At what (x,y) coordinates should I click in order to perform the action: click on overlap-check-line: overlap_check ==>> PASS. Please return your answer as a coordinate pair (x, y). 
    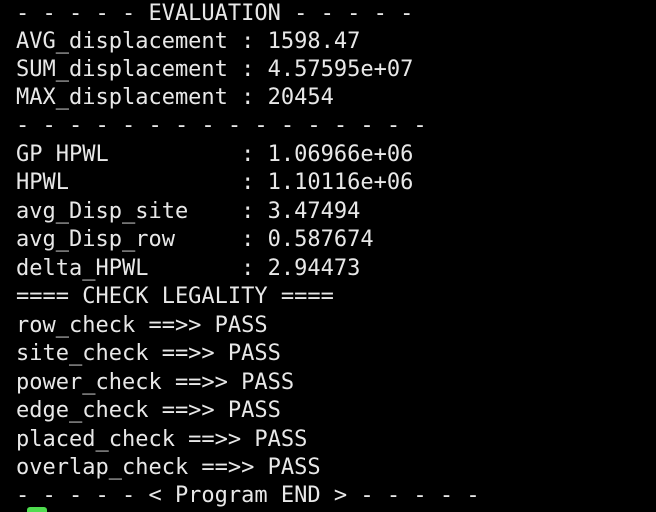
    Looking at the image, I should click on (168, 467).